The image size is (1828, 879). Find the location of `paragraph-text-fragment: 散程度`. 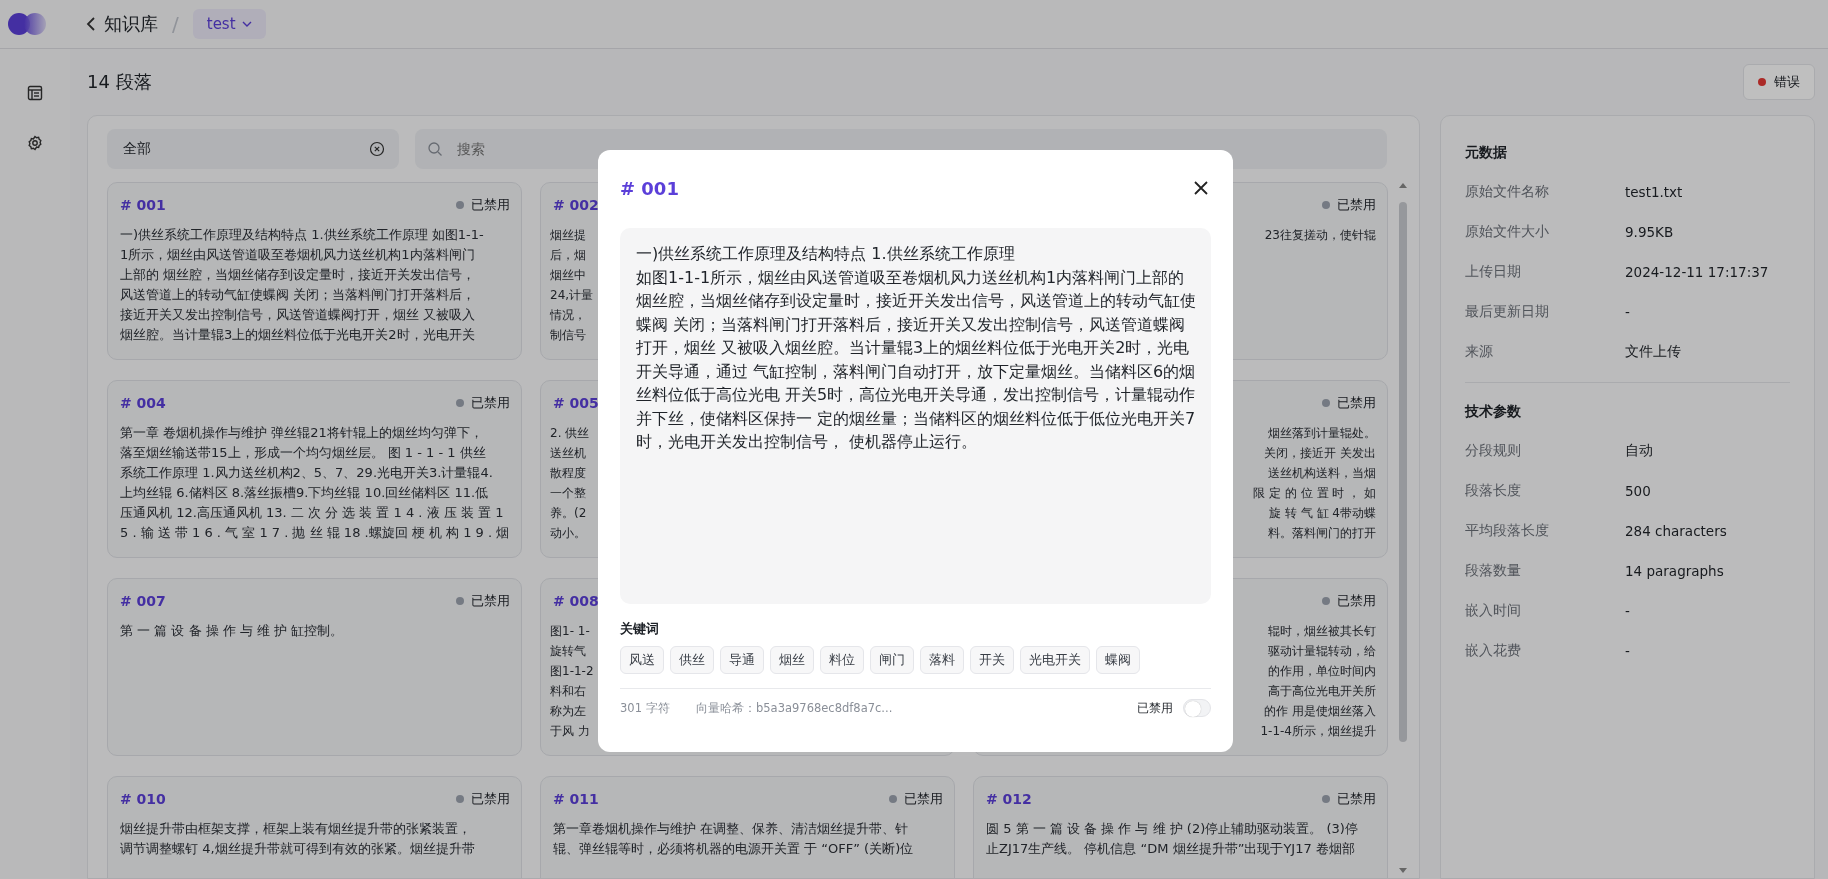

paragraph-text-fragment: 散程度 is located at coordinates (568, 473).